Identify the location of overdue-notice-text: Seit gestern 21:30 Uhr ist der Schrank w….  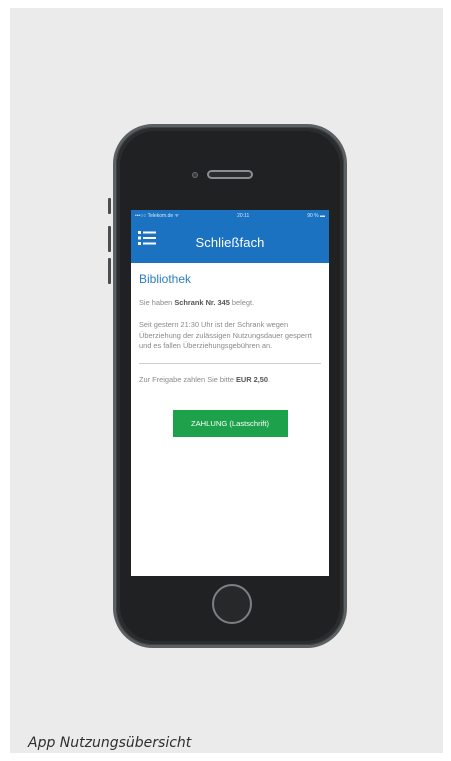
(225, 335).